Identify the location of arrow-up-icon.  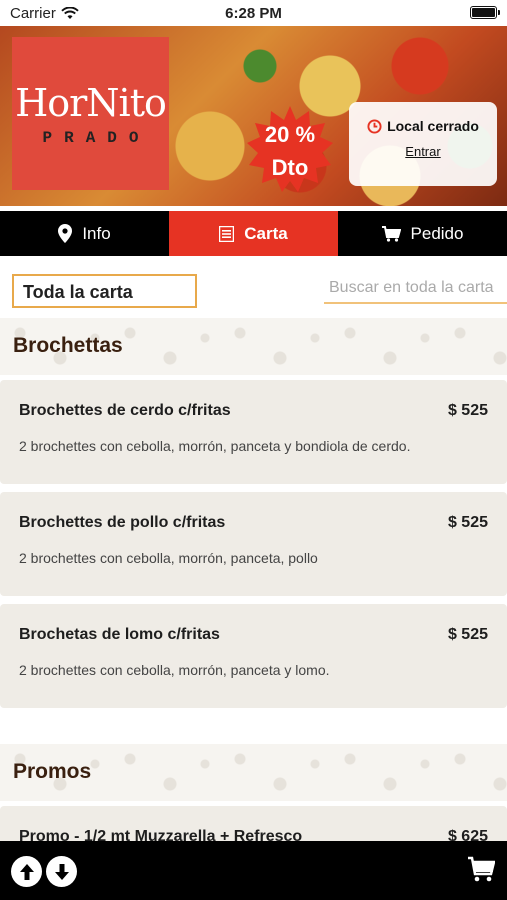
(26, 871).